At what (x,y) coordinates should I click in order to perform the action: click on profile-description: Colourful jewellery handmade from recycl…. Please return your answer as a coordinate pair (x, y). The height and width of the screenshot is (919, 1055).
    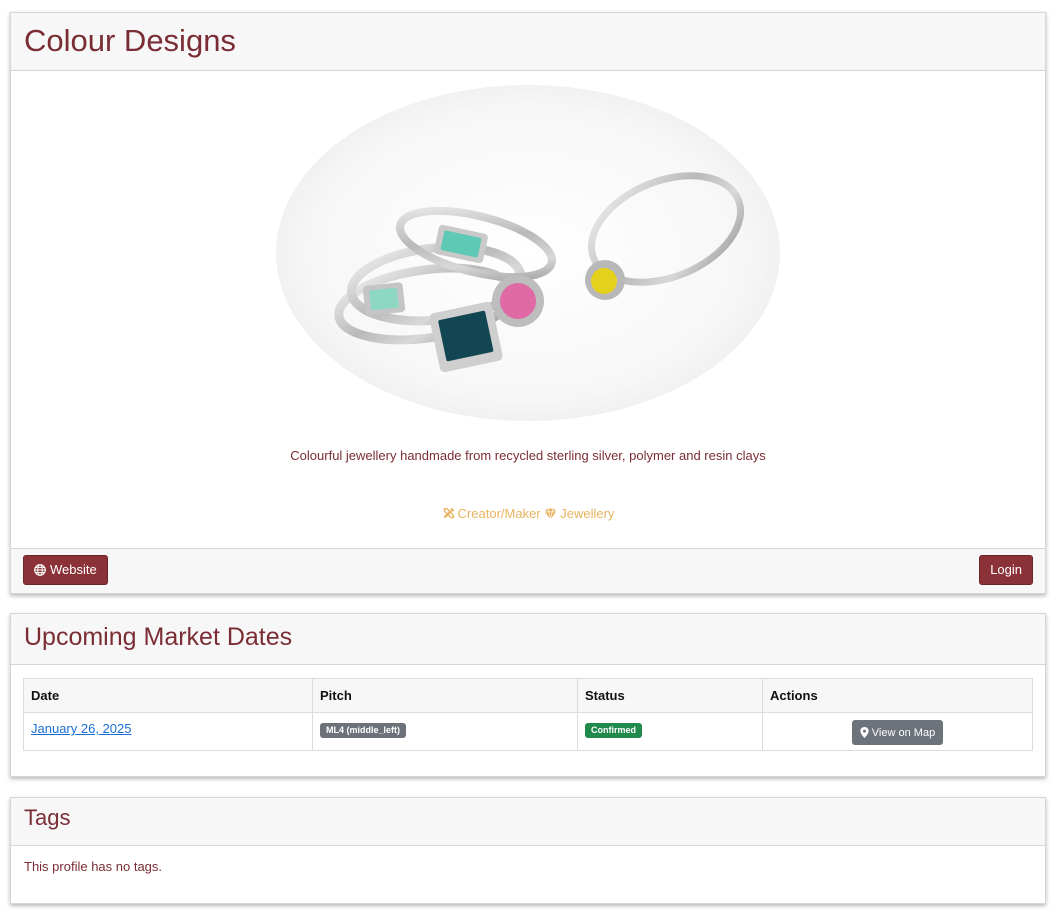
    Looking at the image, I should click on (528, 455).